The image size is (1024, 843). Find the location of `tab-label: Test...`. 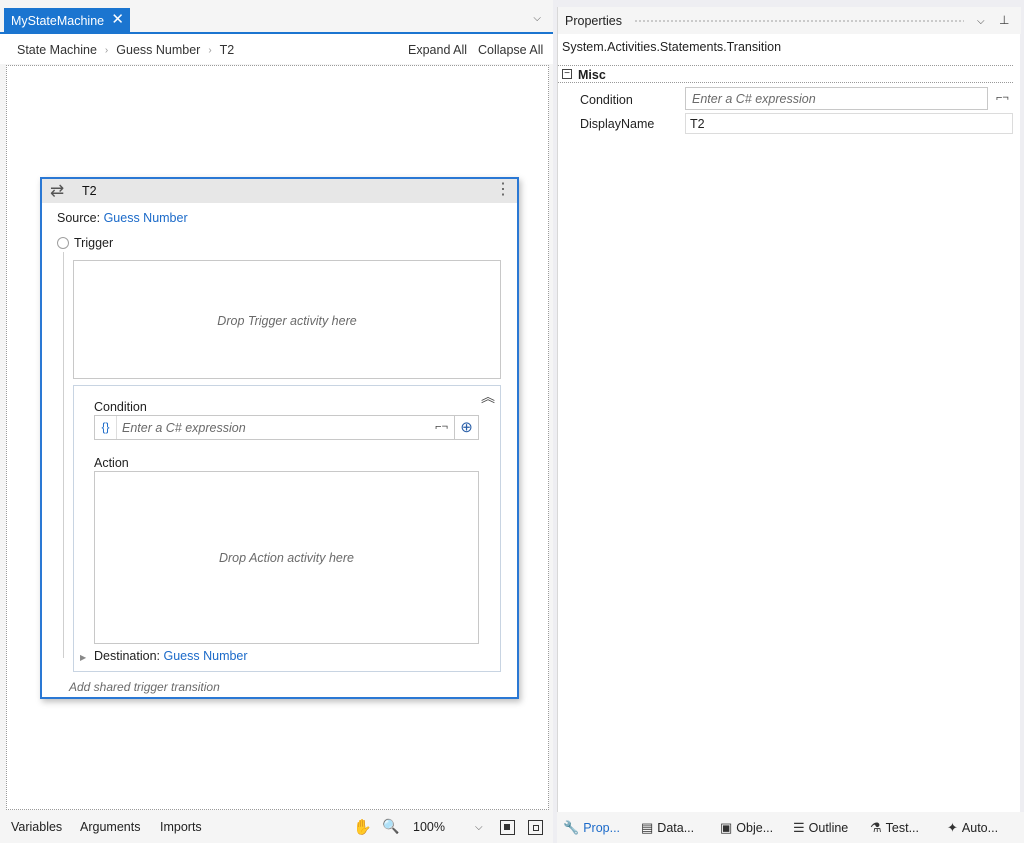

tab-label: Test... is located at coordinates (902, 828).